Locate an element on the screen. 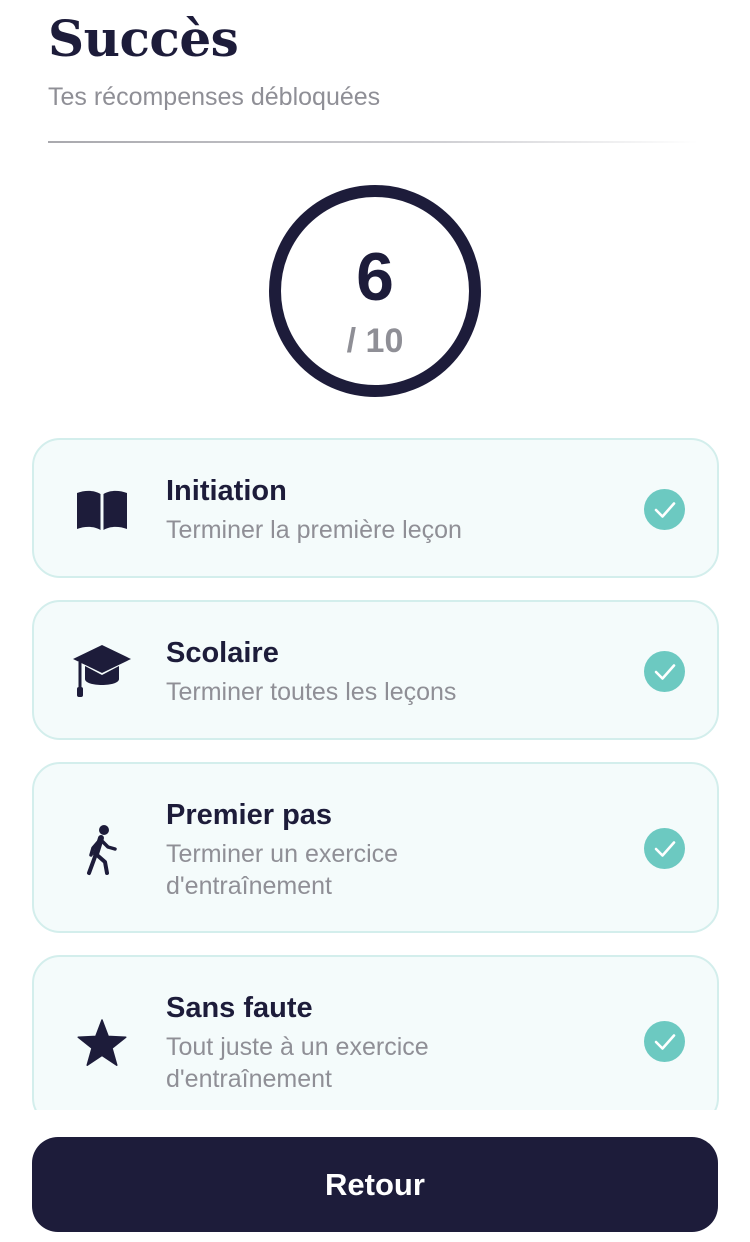 This screenshot has width=750, height=1242. achievement-title: Scolaire is located at coordinates (222, 653).